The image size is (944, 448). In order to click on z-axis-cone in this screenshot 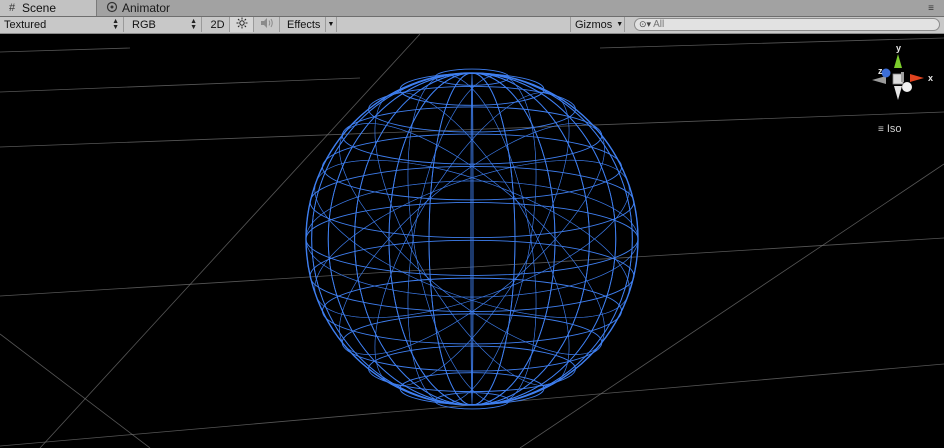, I will do `click(886, 73)`.